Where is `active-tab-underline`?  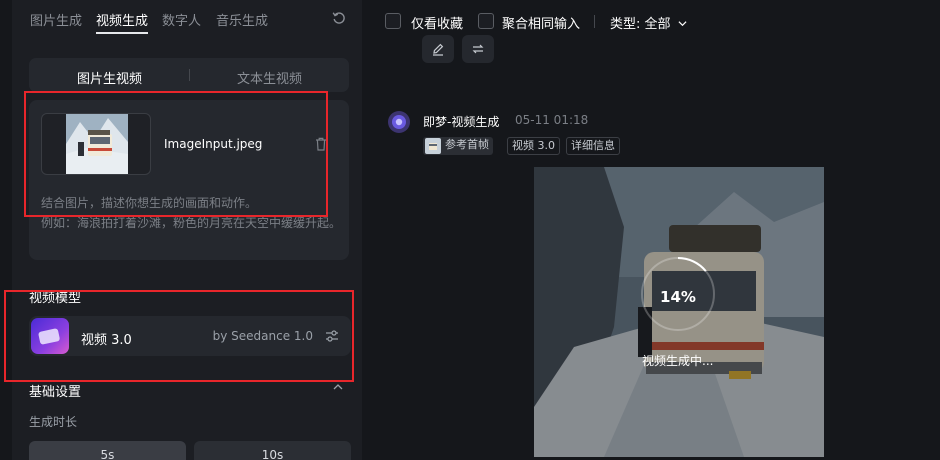 active-tab-underline is located at coordinates (122, 33).